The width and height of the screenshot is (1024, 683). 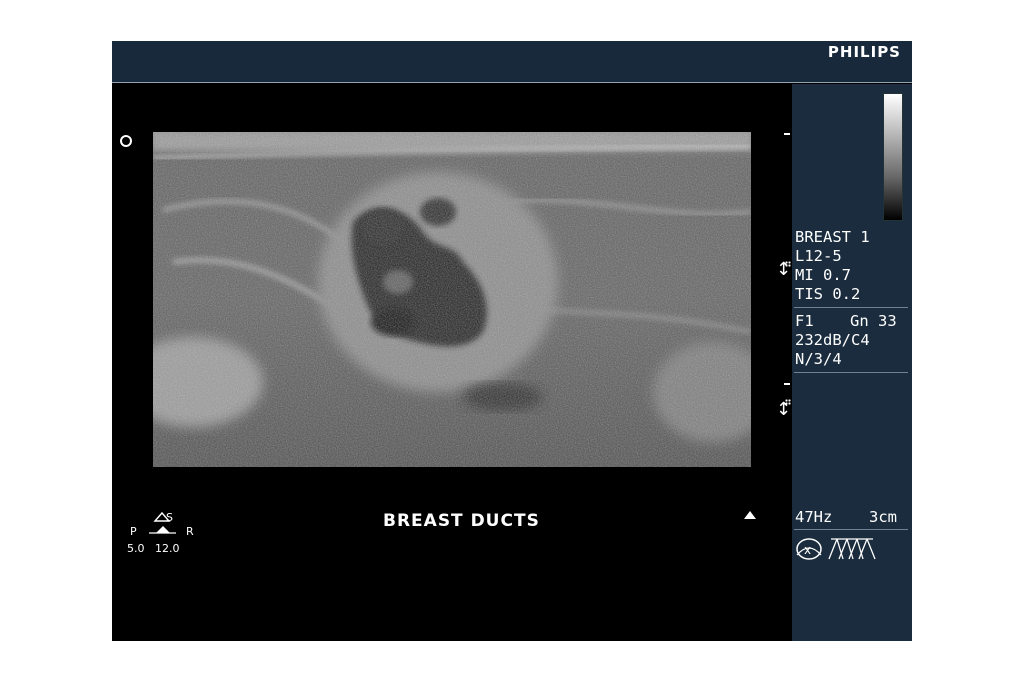 I want to click on top-bar: PHILIPS, so click(x=512, y=62).